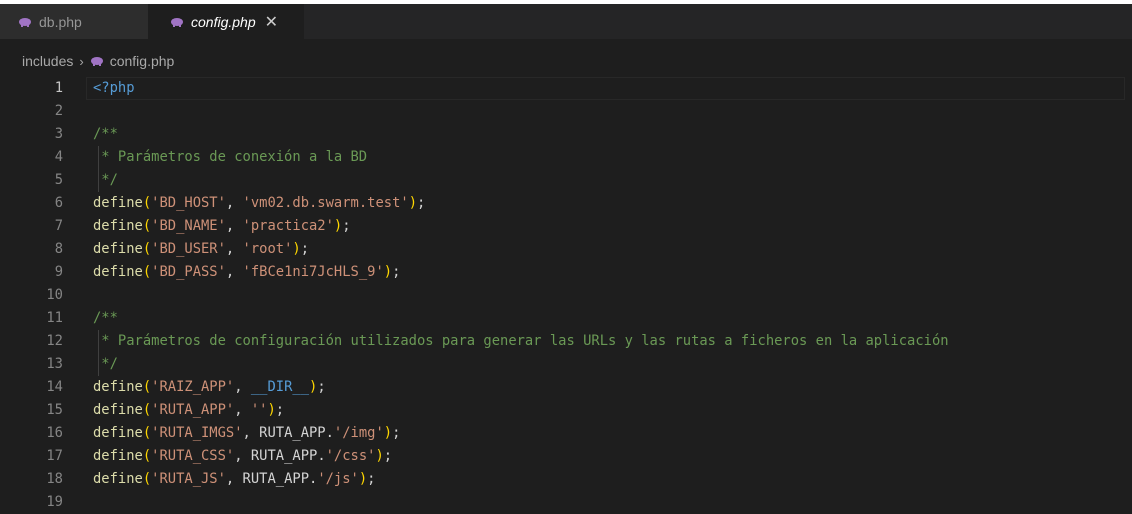 The width and height of the screenshot is (1132, 514). I want to click on breadcrumb-file: config.php, so click(142, 61).